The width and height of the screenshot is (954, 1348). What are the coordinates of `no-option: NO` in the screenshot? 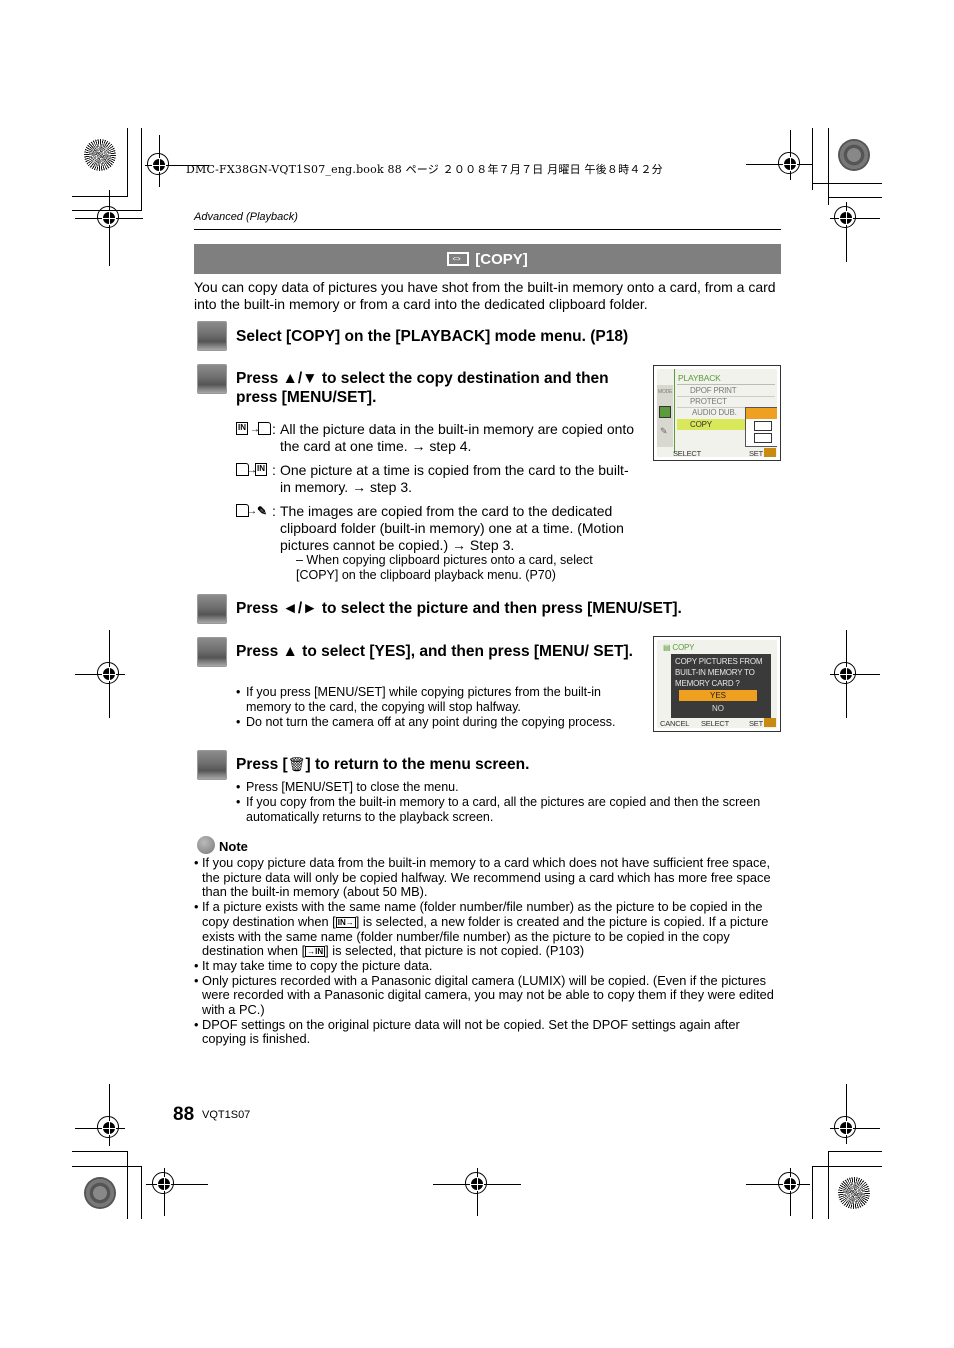 It's located at (718, 708).